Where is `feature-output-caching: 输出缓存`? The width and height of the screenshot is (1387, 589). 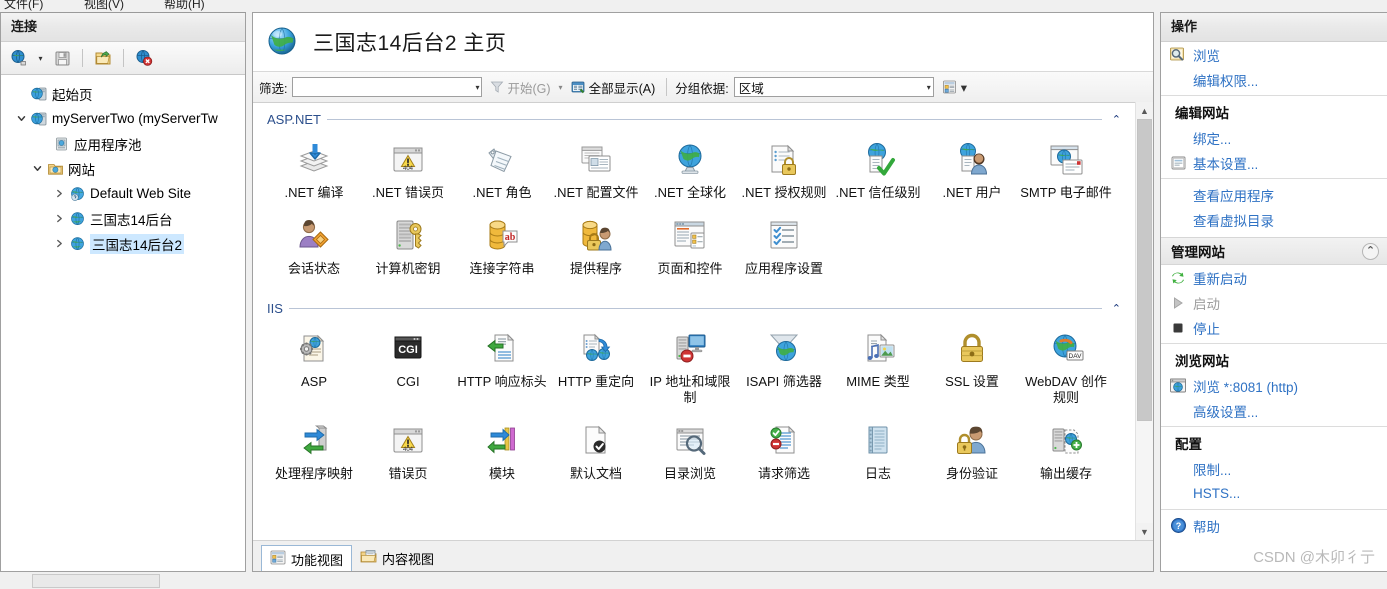
feature-output-caching: 输出缓存 is located at coordinates (1066, 448).